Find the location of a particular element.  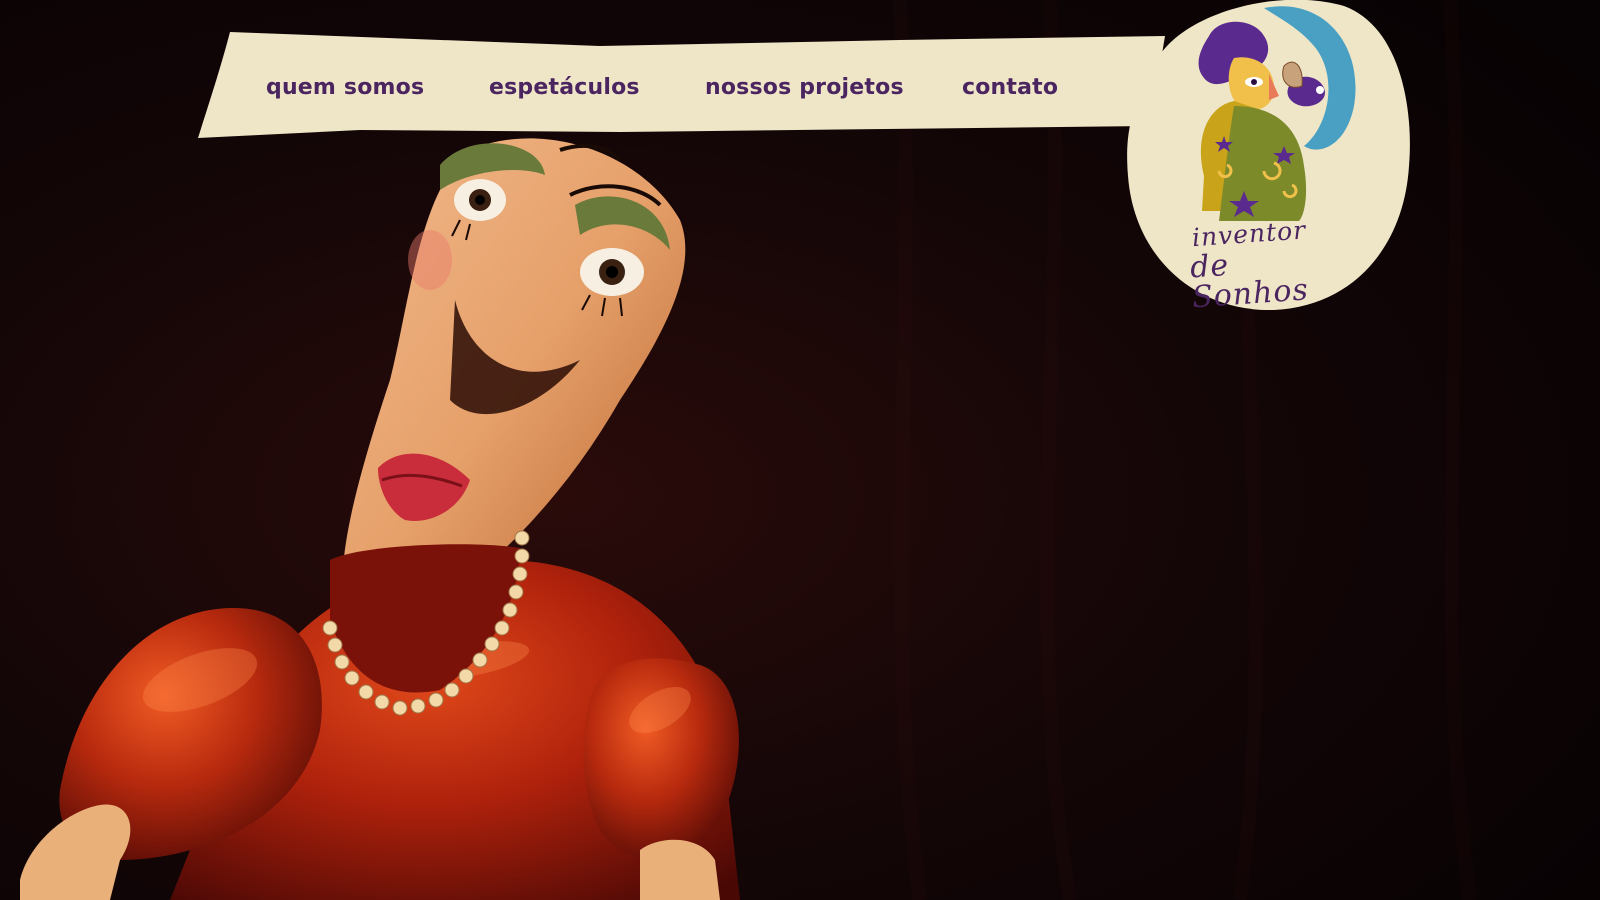

nav-item-nossos-projetos: nossos projetos is located at coordinates (804, 88).